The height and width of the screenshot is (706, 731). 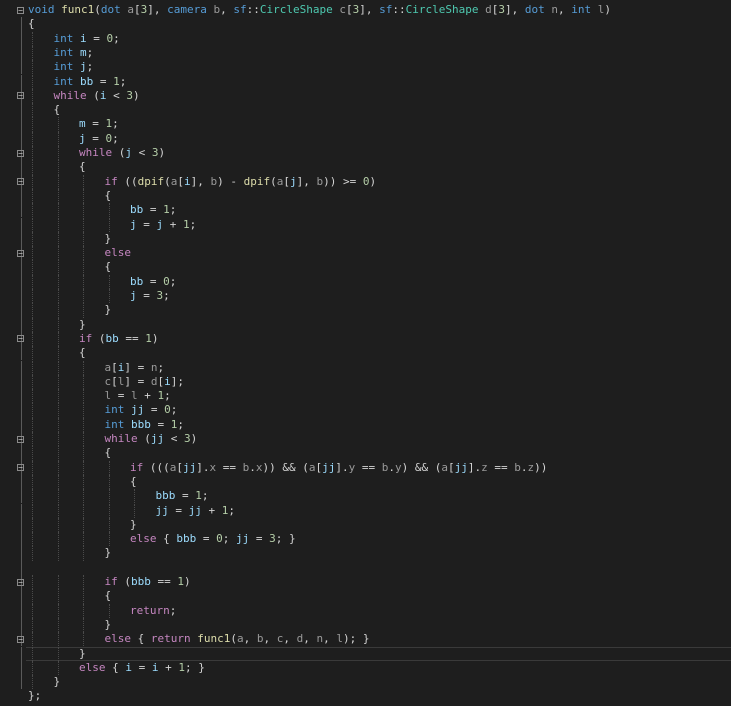 What do you see at coordinates (118, 253) in the screenshot?
I see `code-text: else` at bounding box center [118, 253].